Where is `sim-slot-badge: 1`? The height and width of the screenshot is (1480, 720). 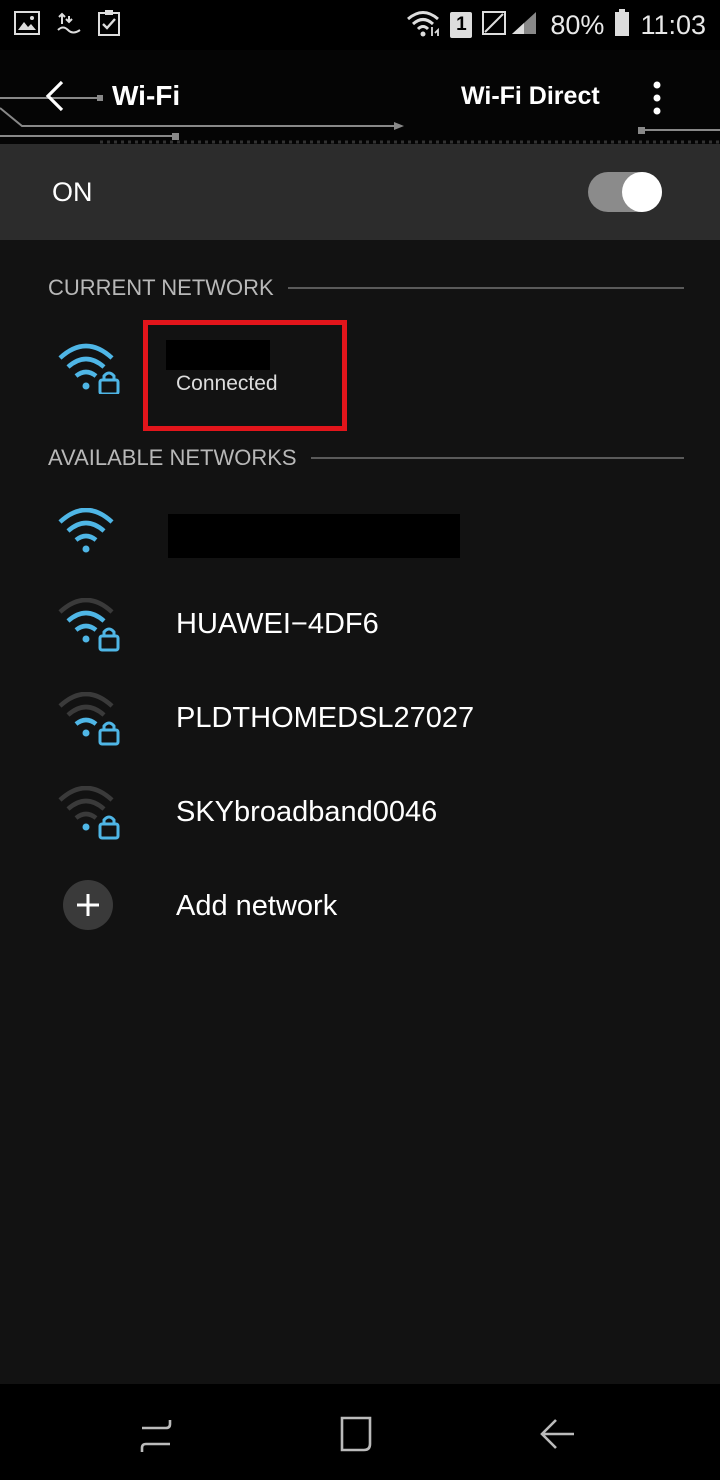
sim-slot-badge: 1 is located at coordinates (461, 25).